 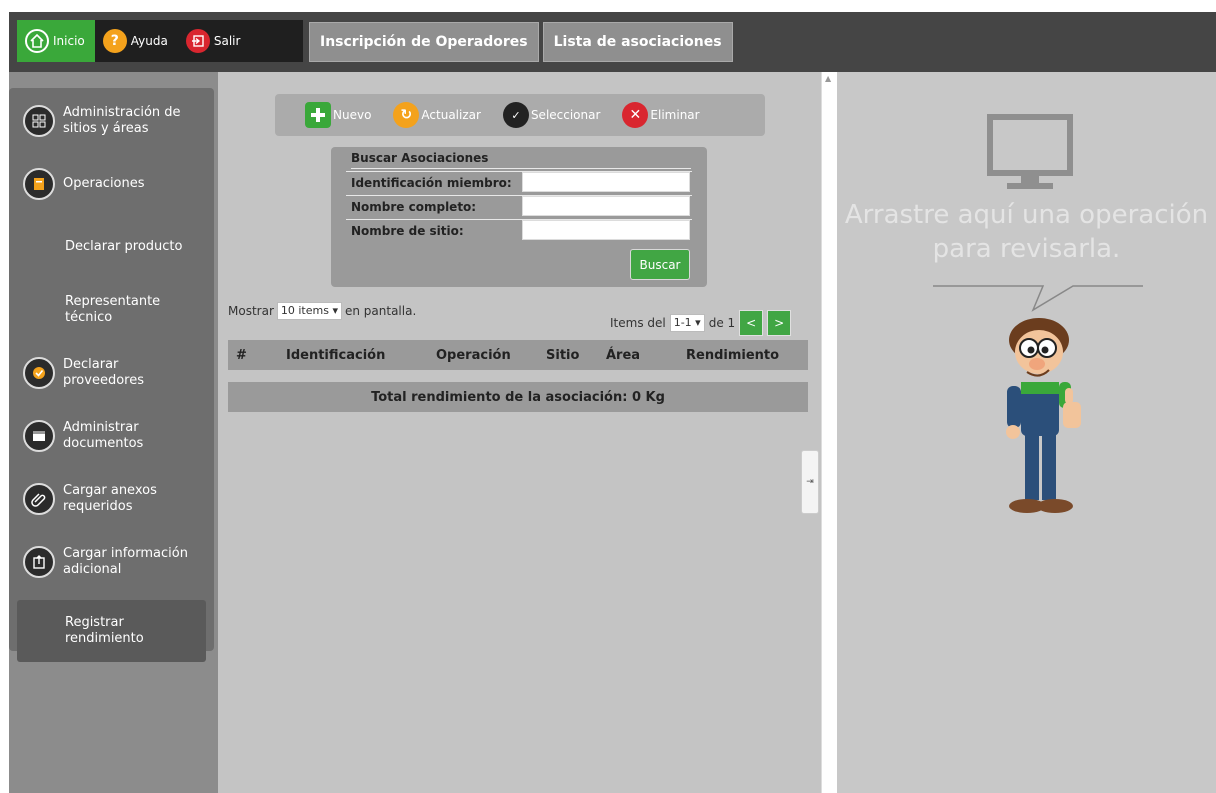 I want to click on sidebar-item-label: Declarar proveedores, so click(x=103, y=372).